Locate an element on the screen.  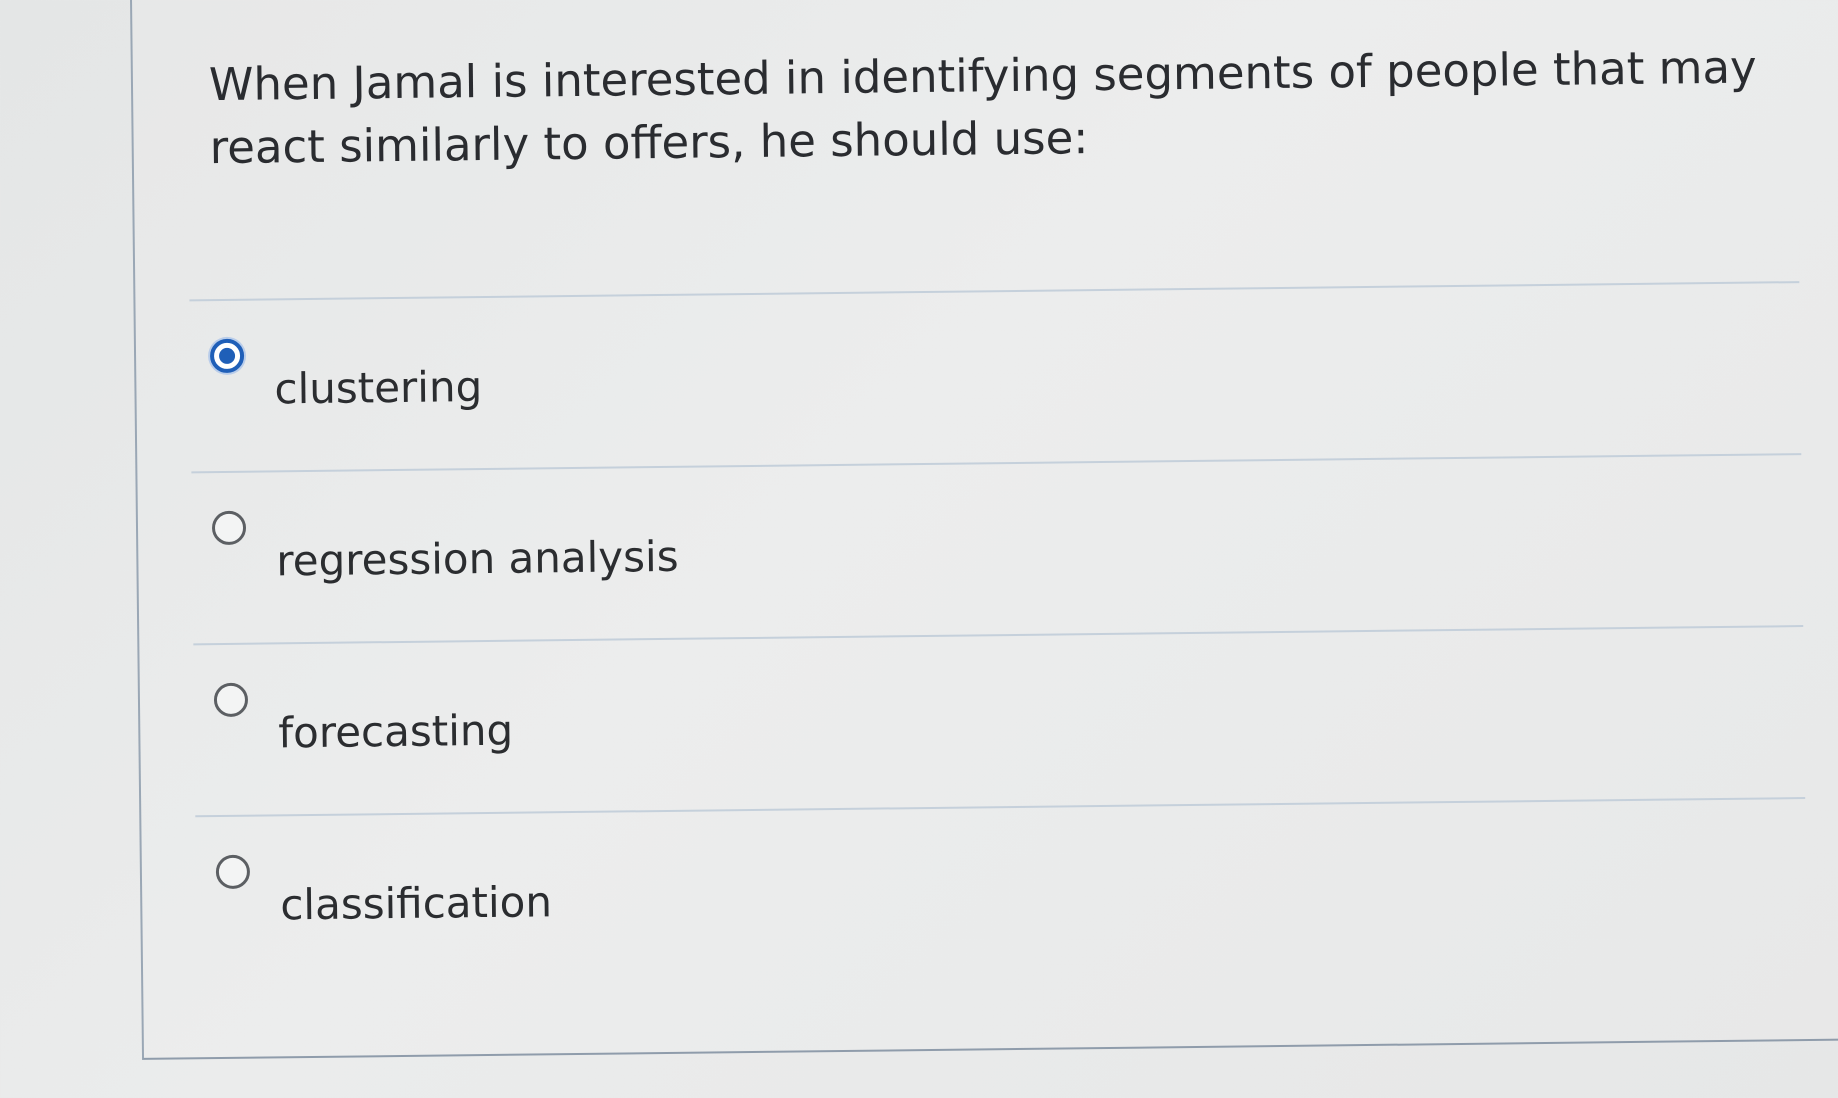
answer-label: clustering is located at coordinates (378, 388).